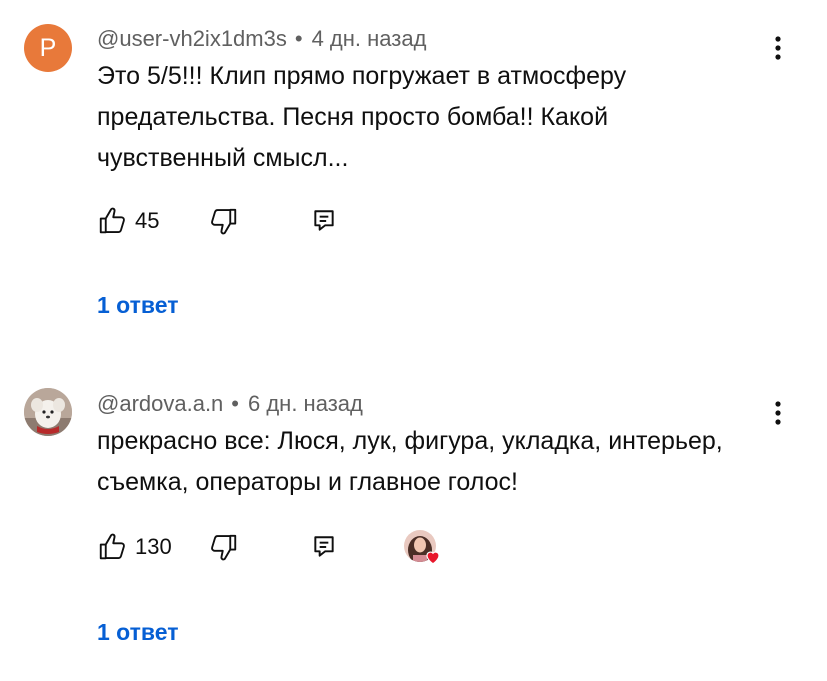 This screenshot has height=681, width=827. I want to click on like-count: 130, so click(153, 546).